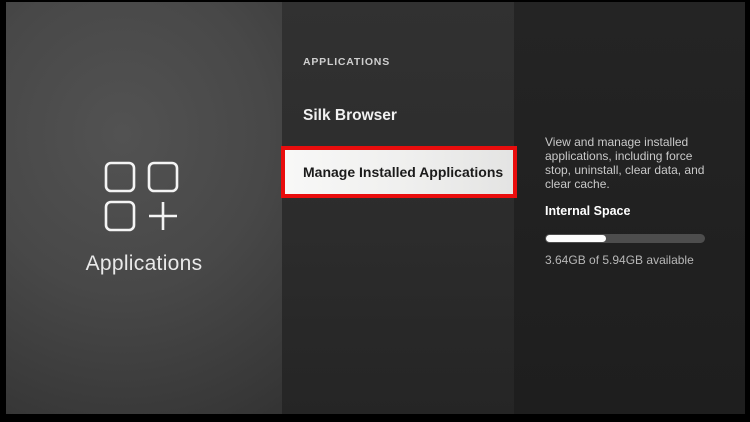 The width and height of the screenshot is (750, 422). What do you see at coordinates (577, 184) in the screenshot?
I see `description-line: clear cache.` at bounding box center [577, 184].